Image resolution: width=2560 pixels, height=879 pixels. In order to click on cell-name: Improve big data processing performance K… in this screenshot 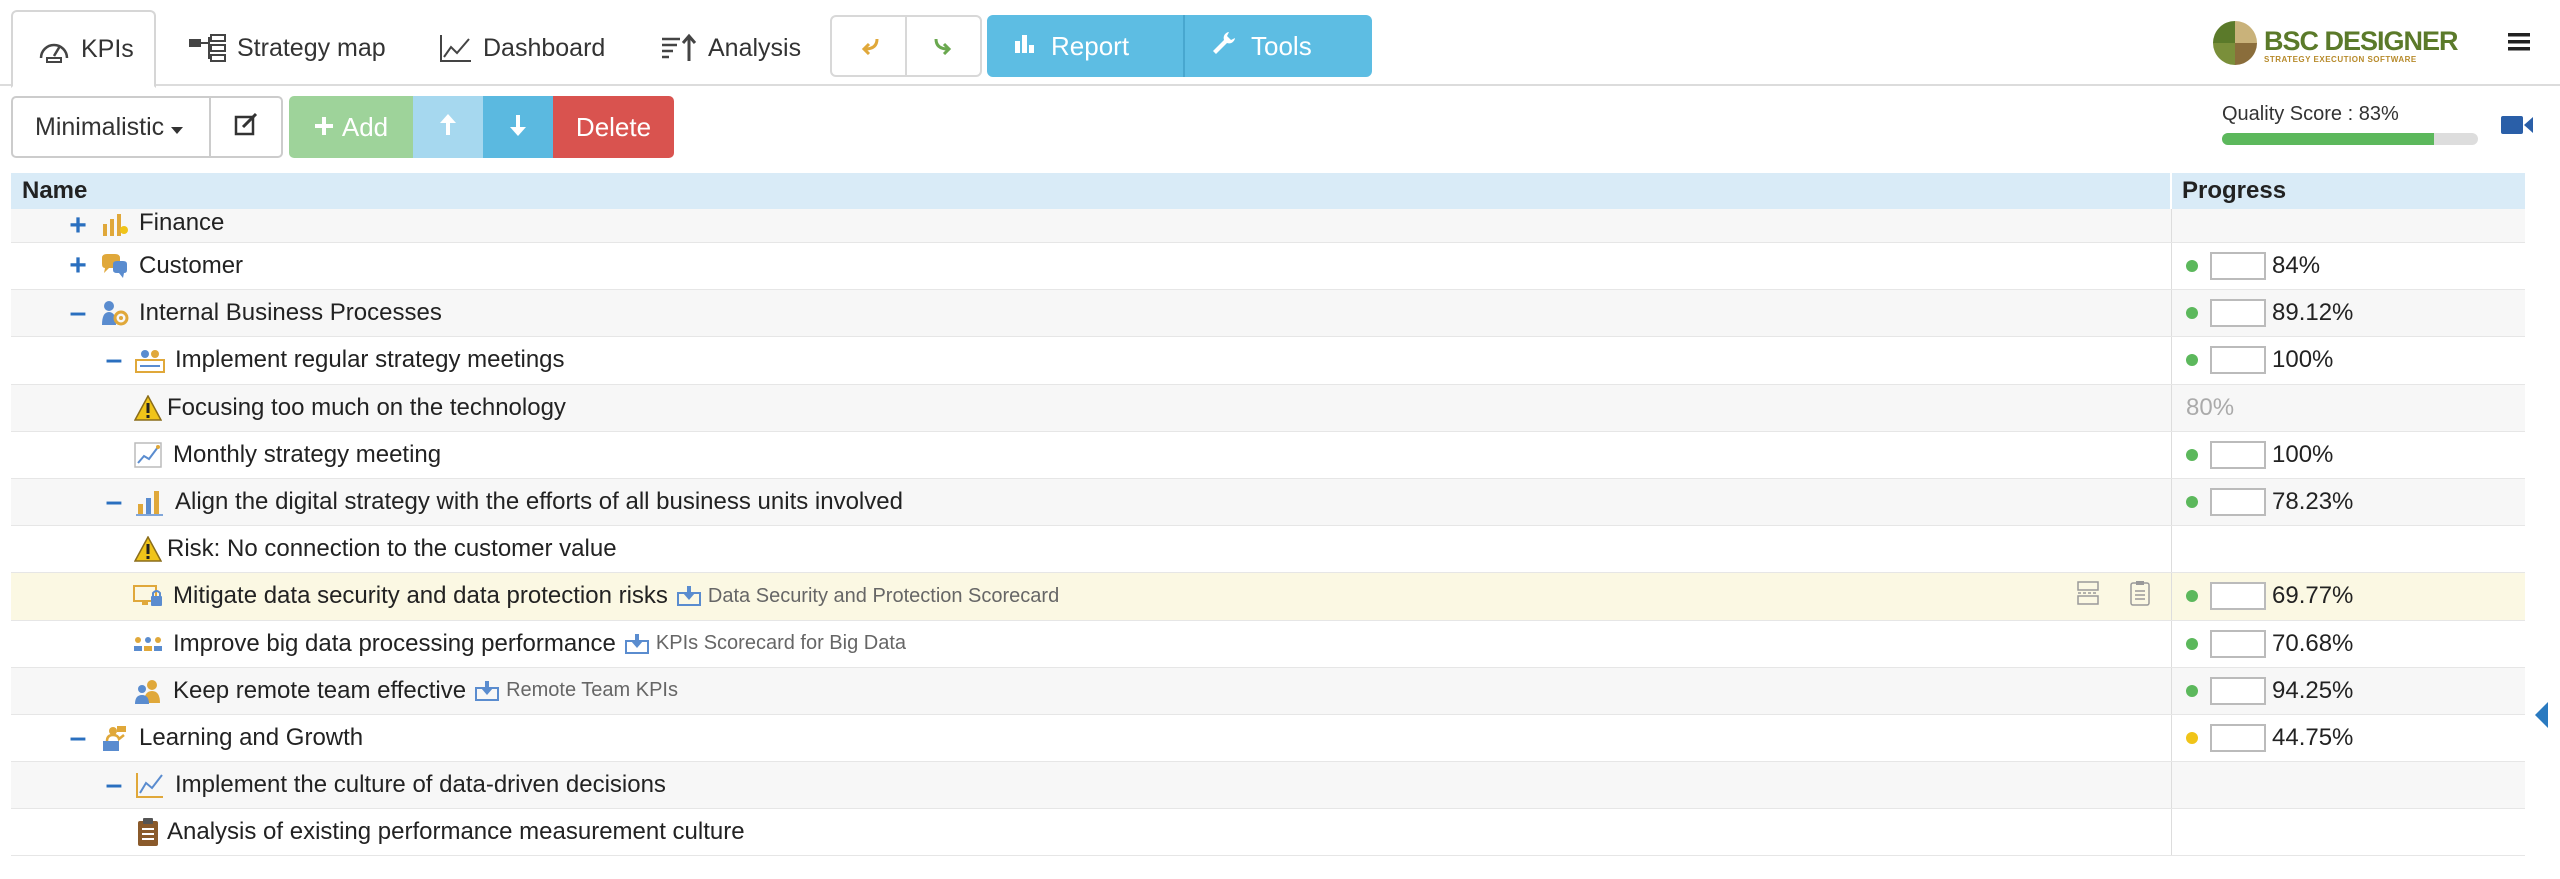, I will do `click(1091, 643)`.